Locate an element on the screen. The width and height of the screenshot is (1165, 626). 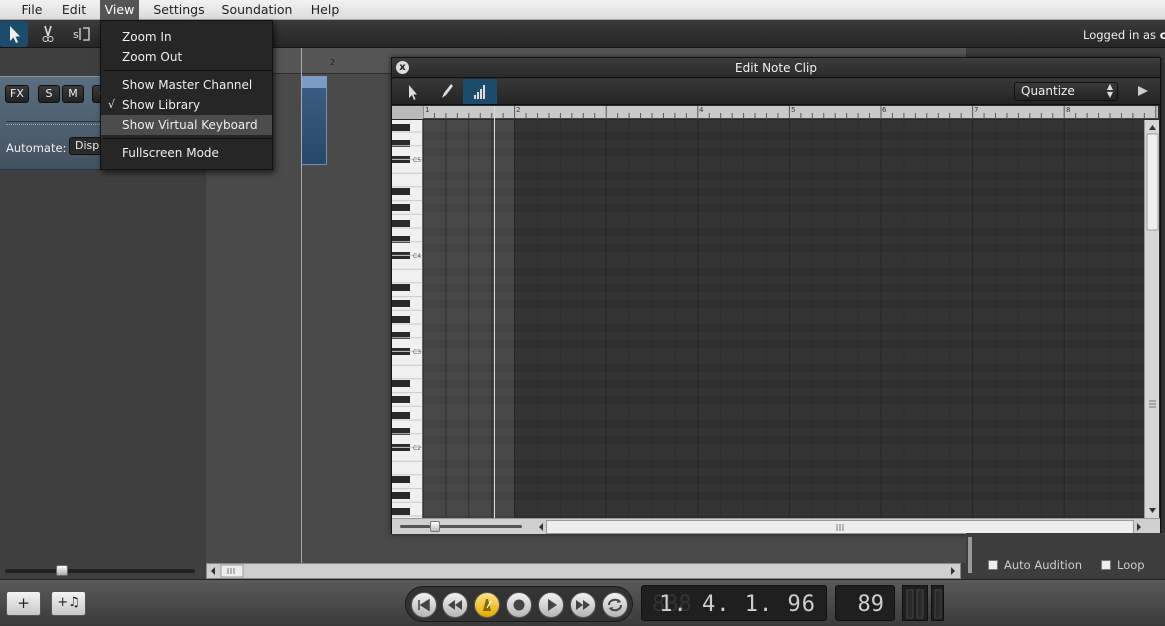
fast-forward-icon is located at coordinates (583, 605).